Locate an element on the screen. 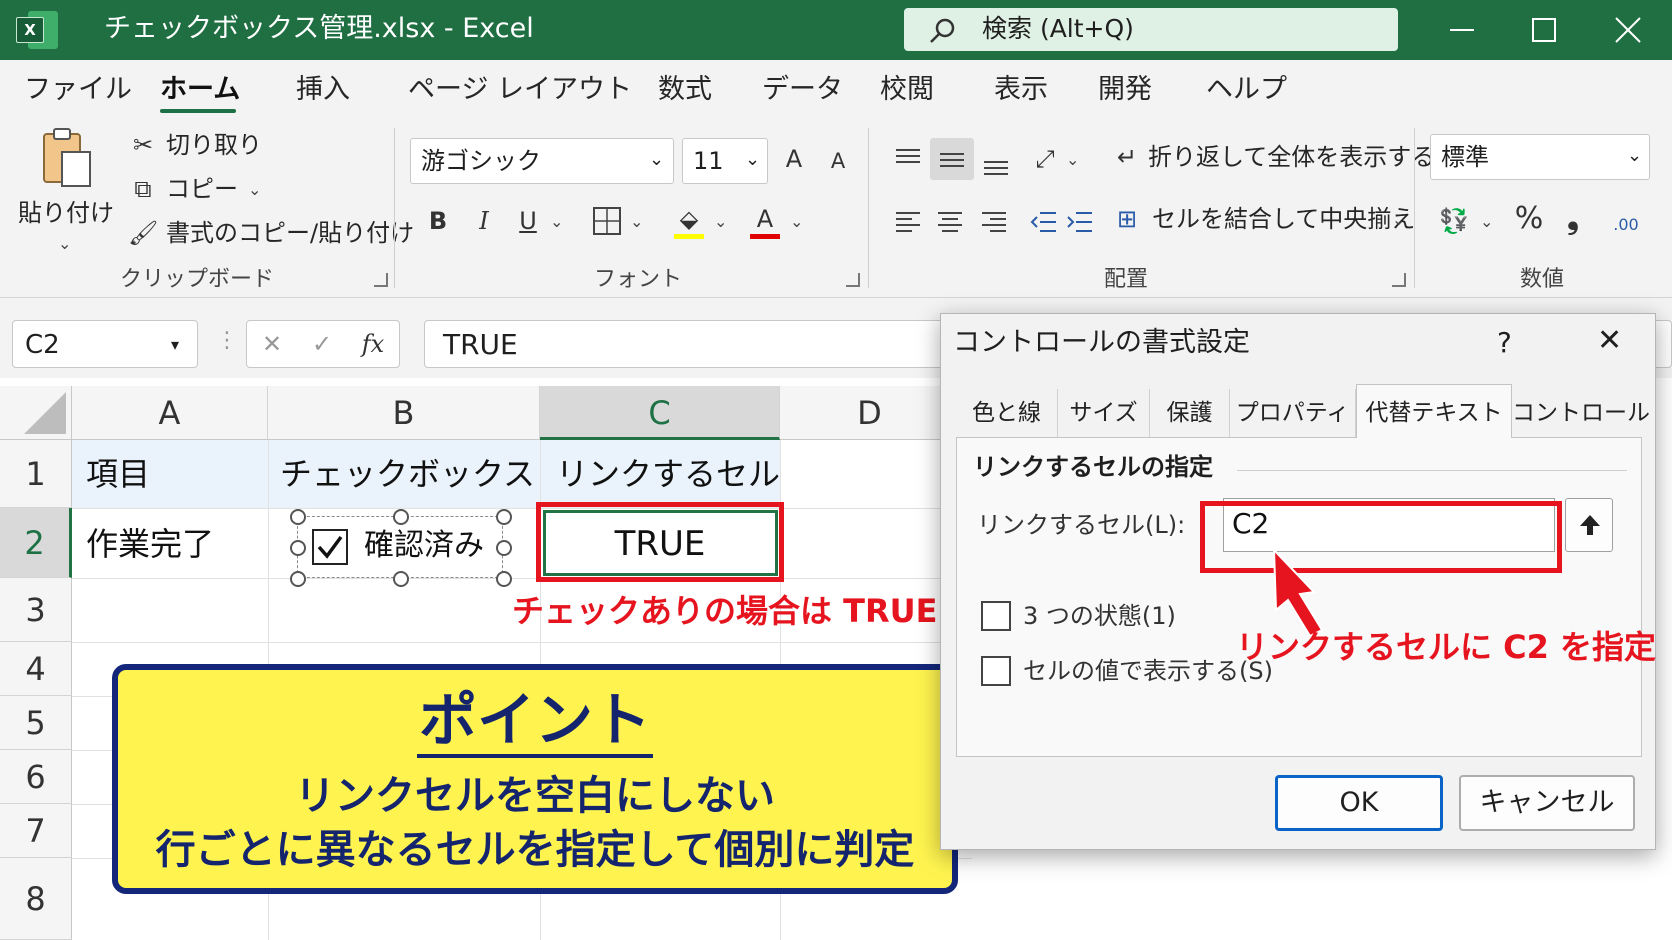 The height and width of the screenshot is (940, 1672). column-header-c: C is located at coordinates (660, 413).